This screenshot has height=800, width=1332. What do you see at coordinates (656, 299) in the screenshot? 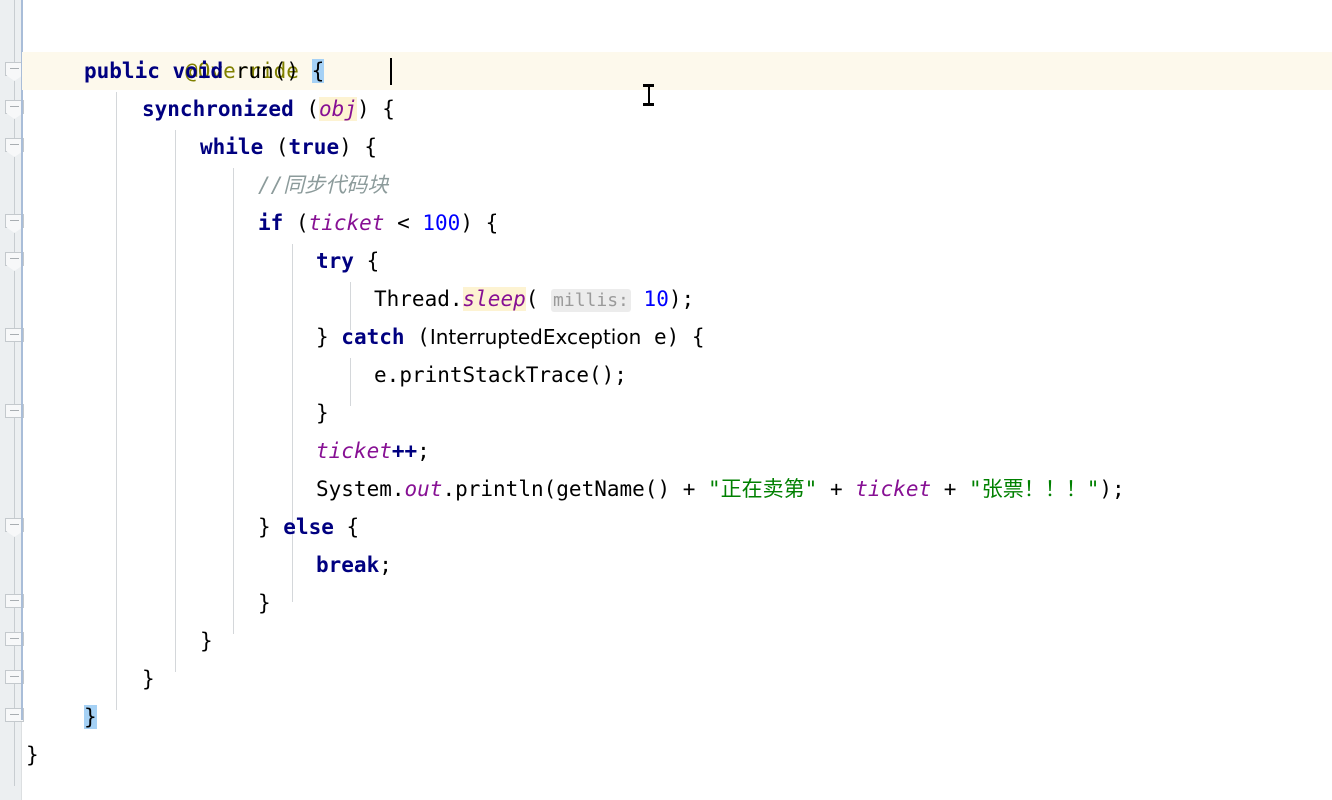
I see `number-10: 10` at bounding box center [656, 299].